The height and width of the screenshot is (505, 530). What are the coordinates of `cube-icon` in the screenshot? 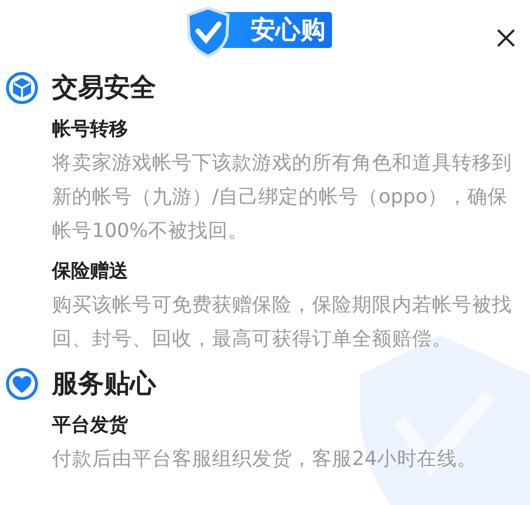 It's located at (22, 88).